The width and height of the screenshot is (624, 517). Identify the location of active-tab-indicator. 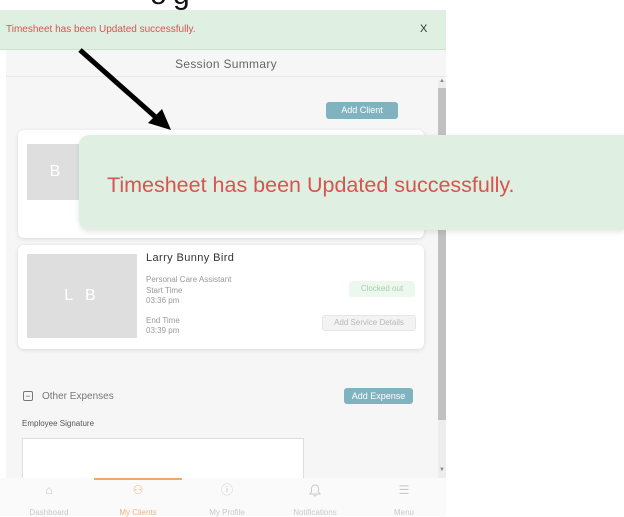
(138, 479).